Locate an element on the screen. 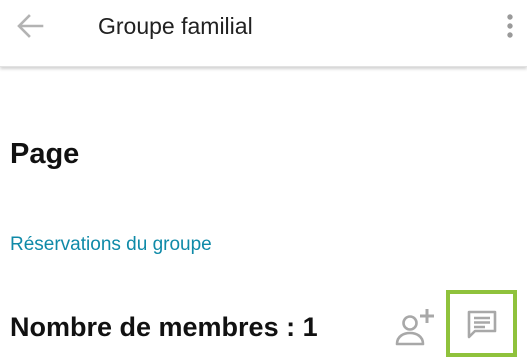  chat-button is located at coordinates (481, 323).